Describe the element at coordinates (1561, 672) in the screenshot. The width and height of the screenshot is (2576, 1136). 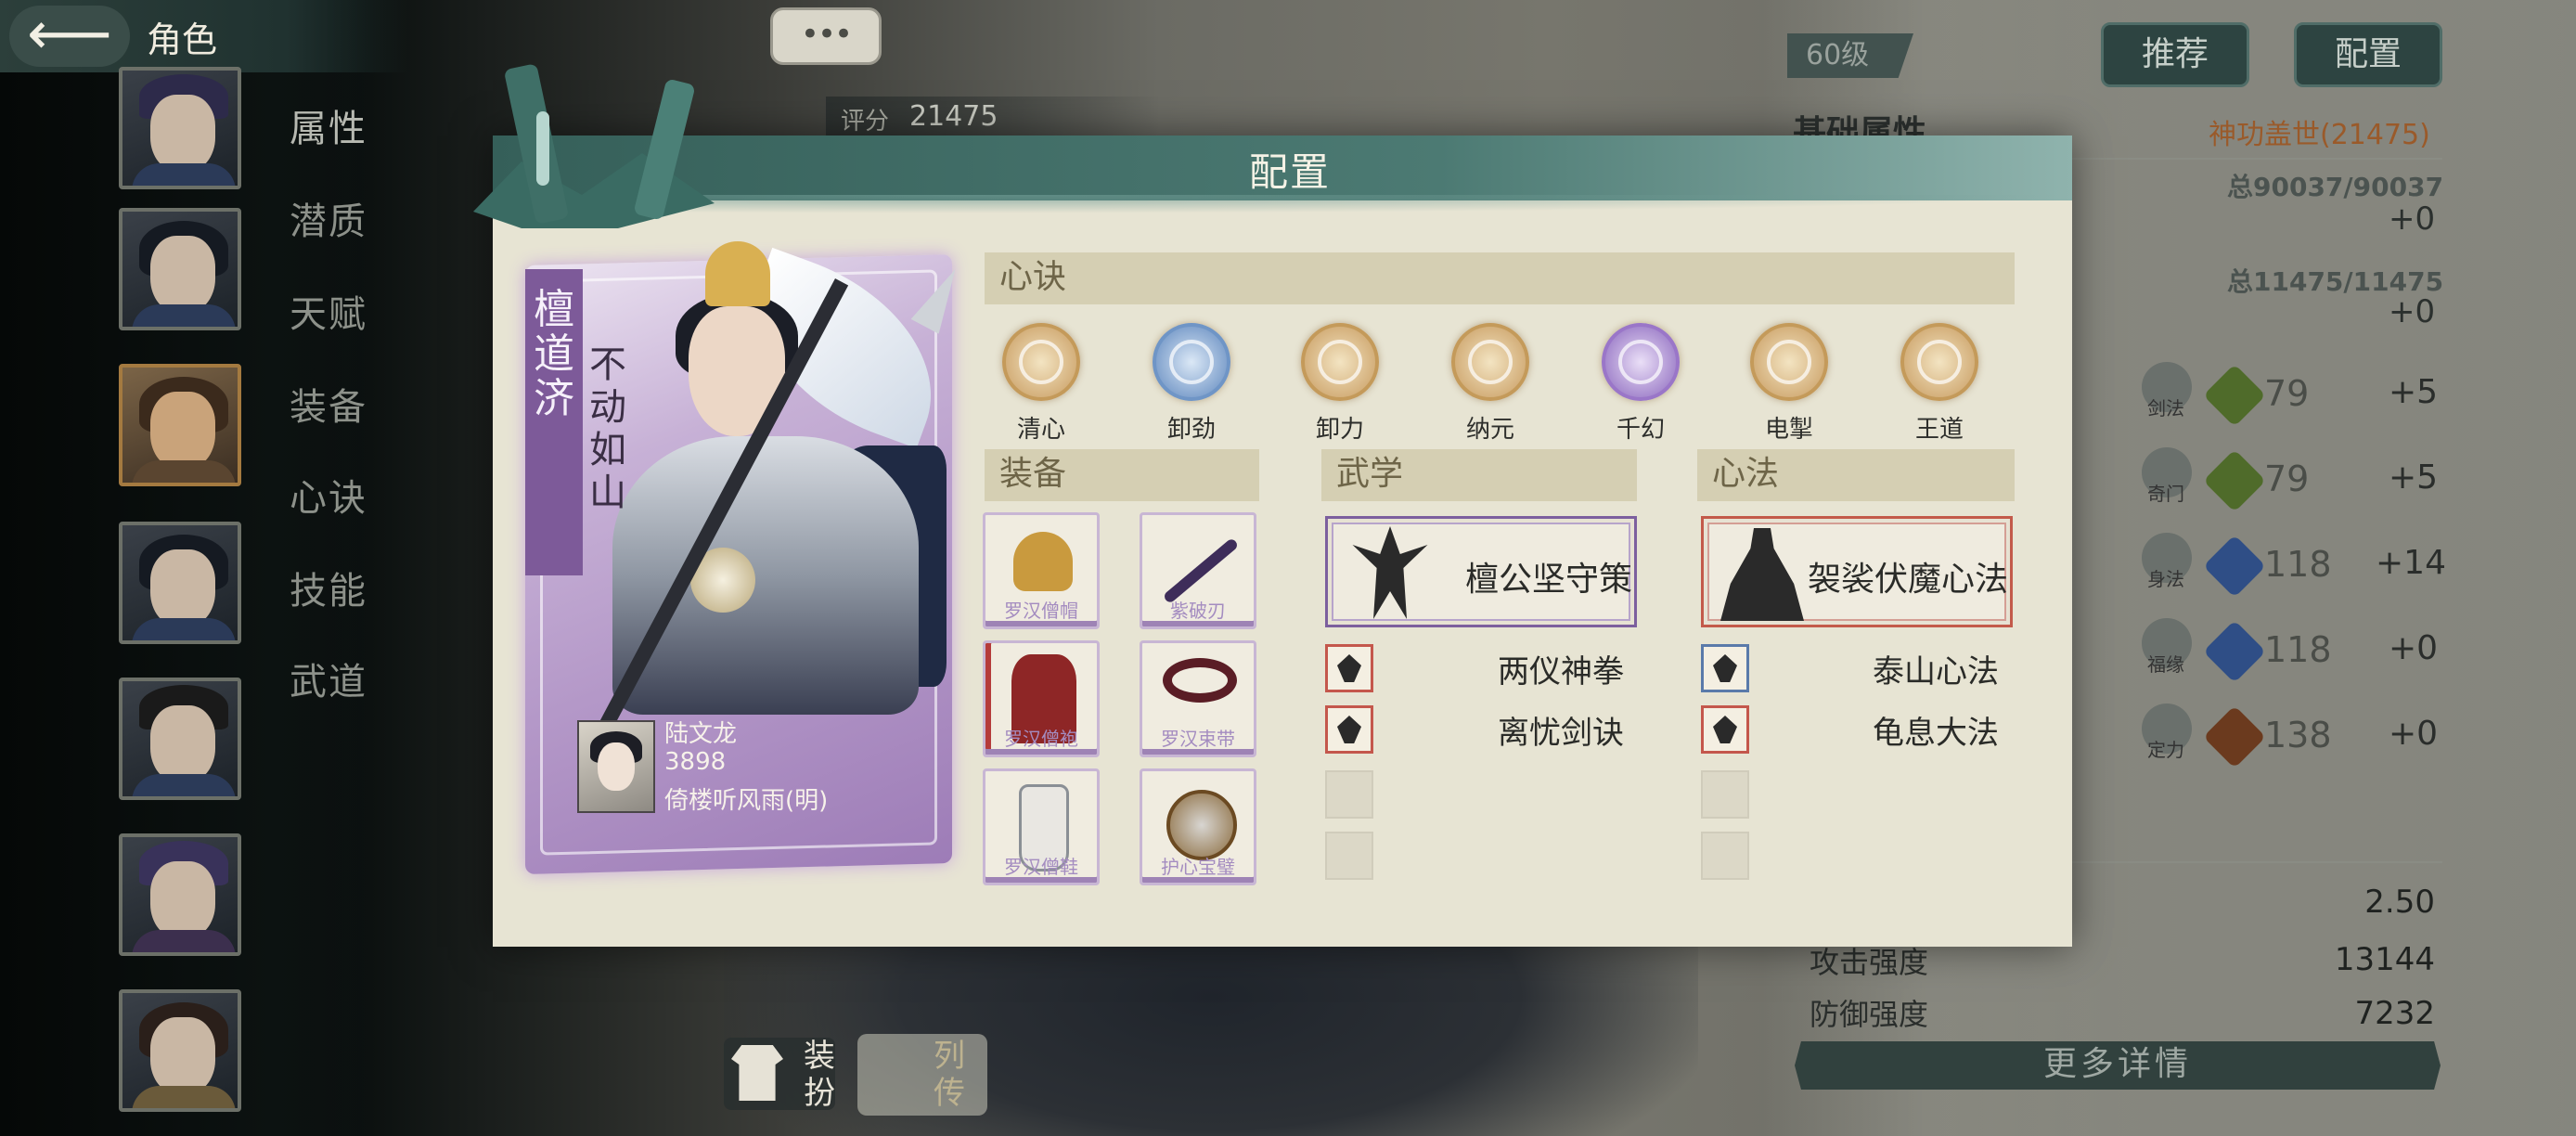
I see `martial-sub-skill-label: 两仪神拳` at that location.